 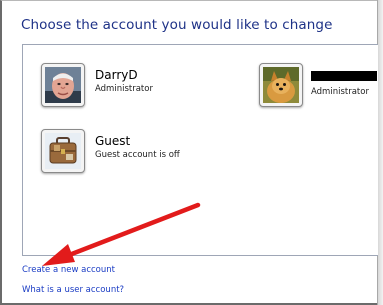 What do you see at coordinates (344, 76) in the screenshot?
I see `redacted-account-name` at bounding box center [344, 76].